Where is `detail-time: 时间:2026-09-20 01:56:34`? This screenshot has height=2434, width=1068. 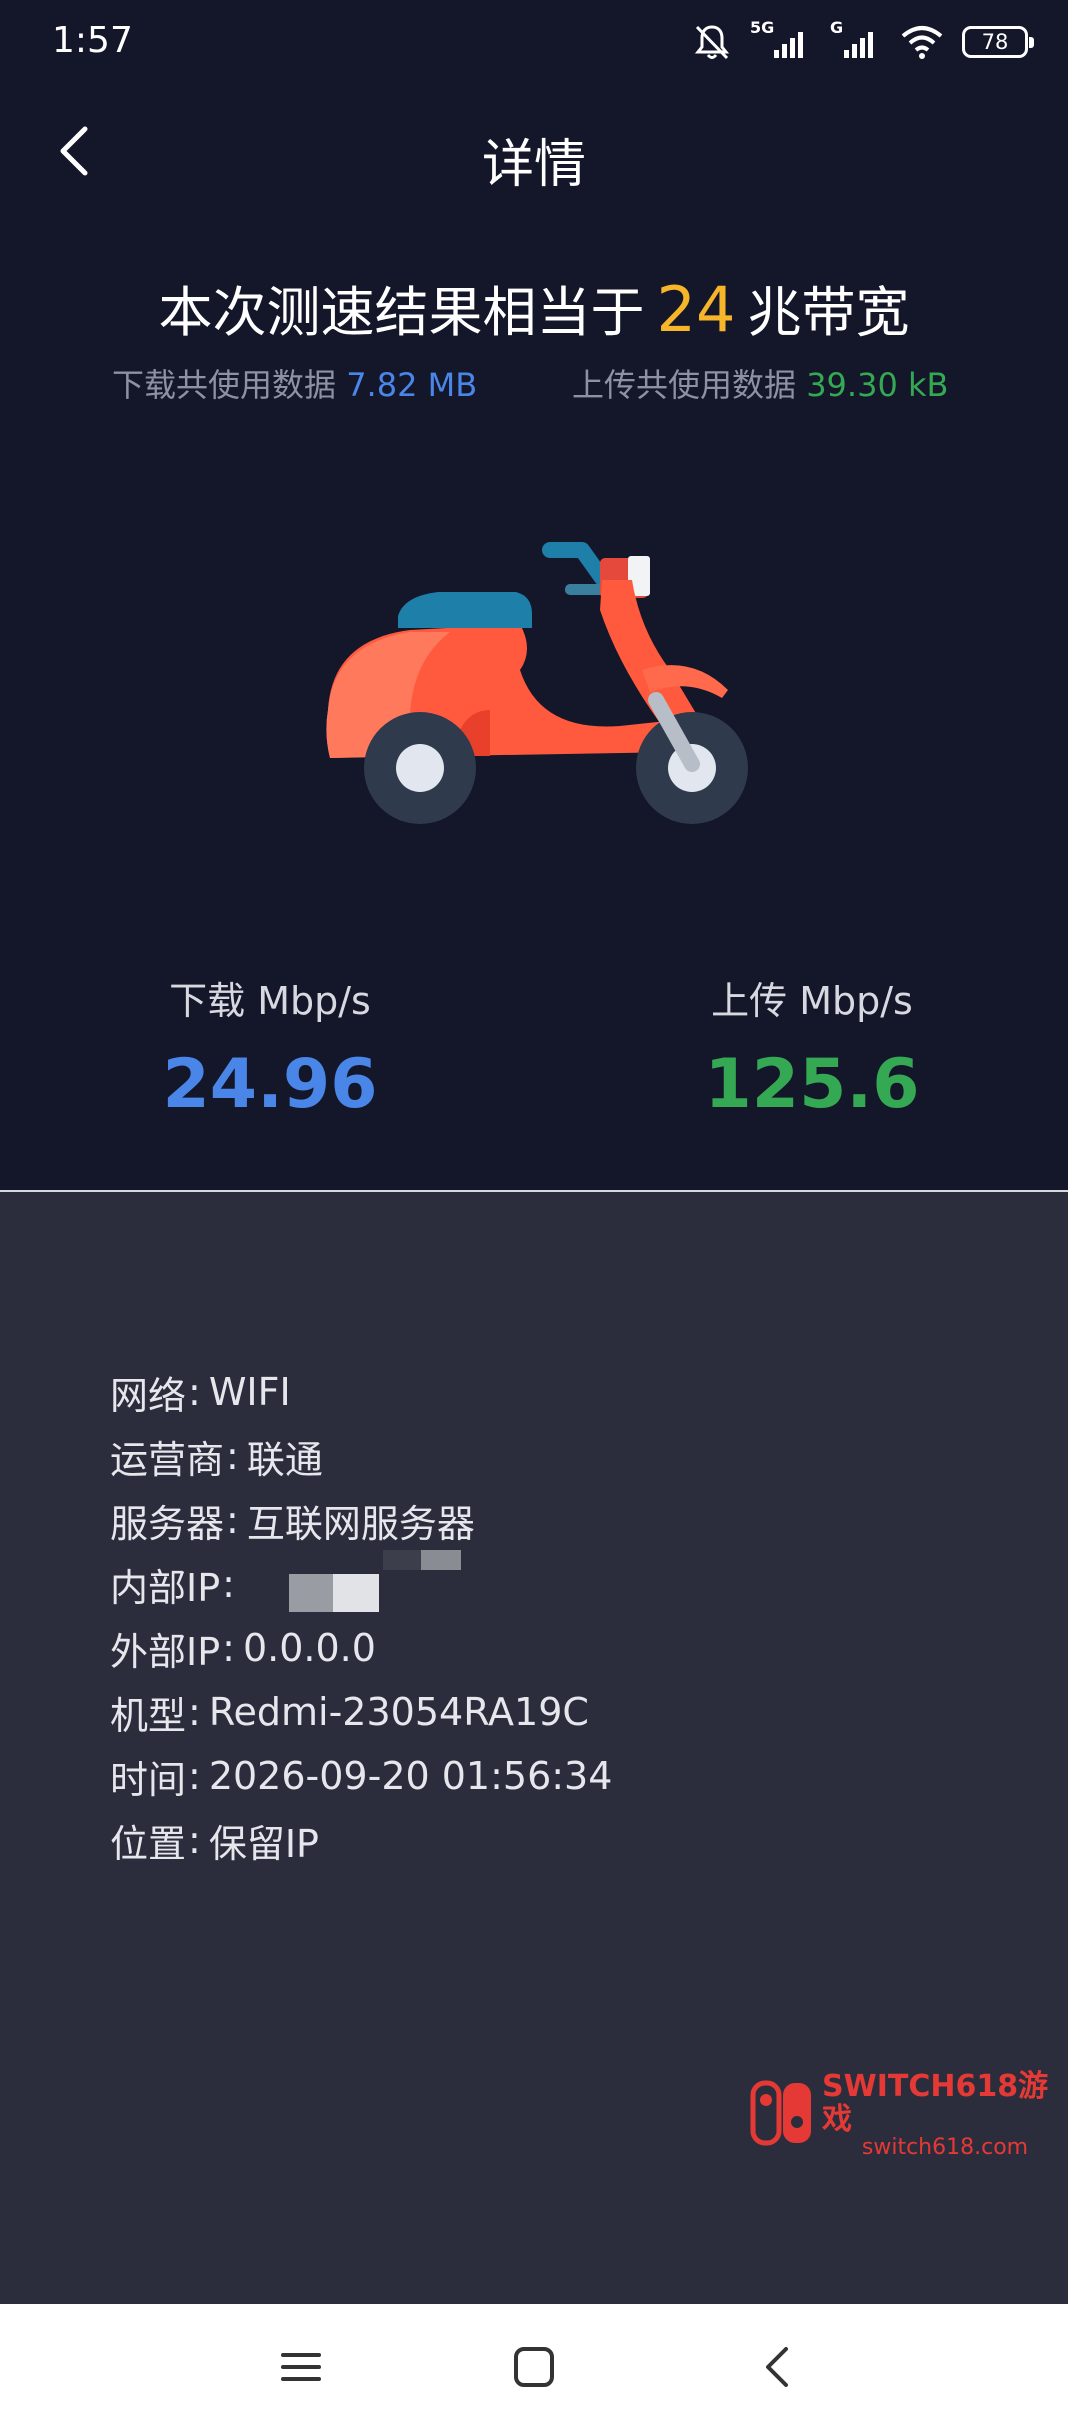
detail-time: 时间:2026-09-20 01:56:34 is located at coordinates (361, 1776).